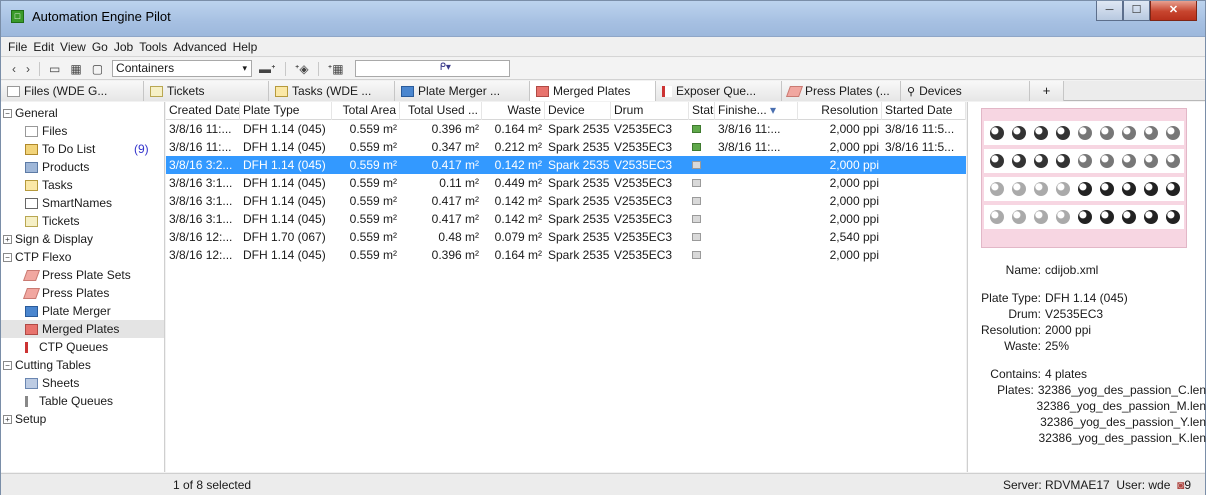 This screenshot has height=495, width=1206. What do you see at coordinates (1047, 91) in the screenshot?
I see `add-tab-button: +` at bounding box center [1047, 91].